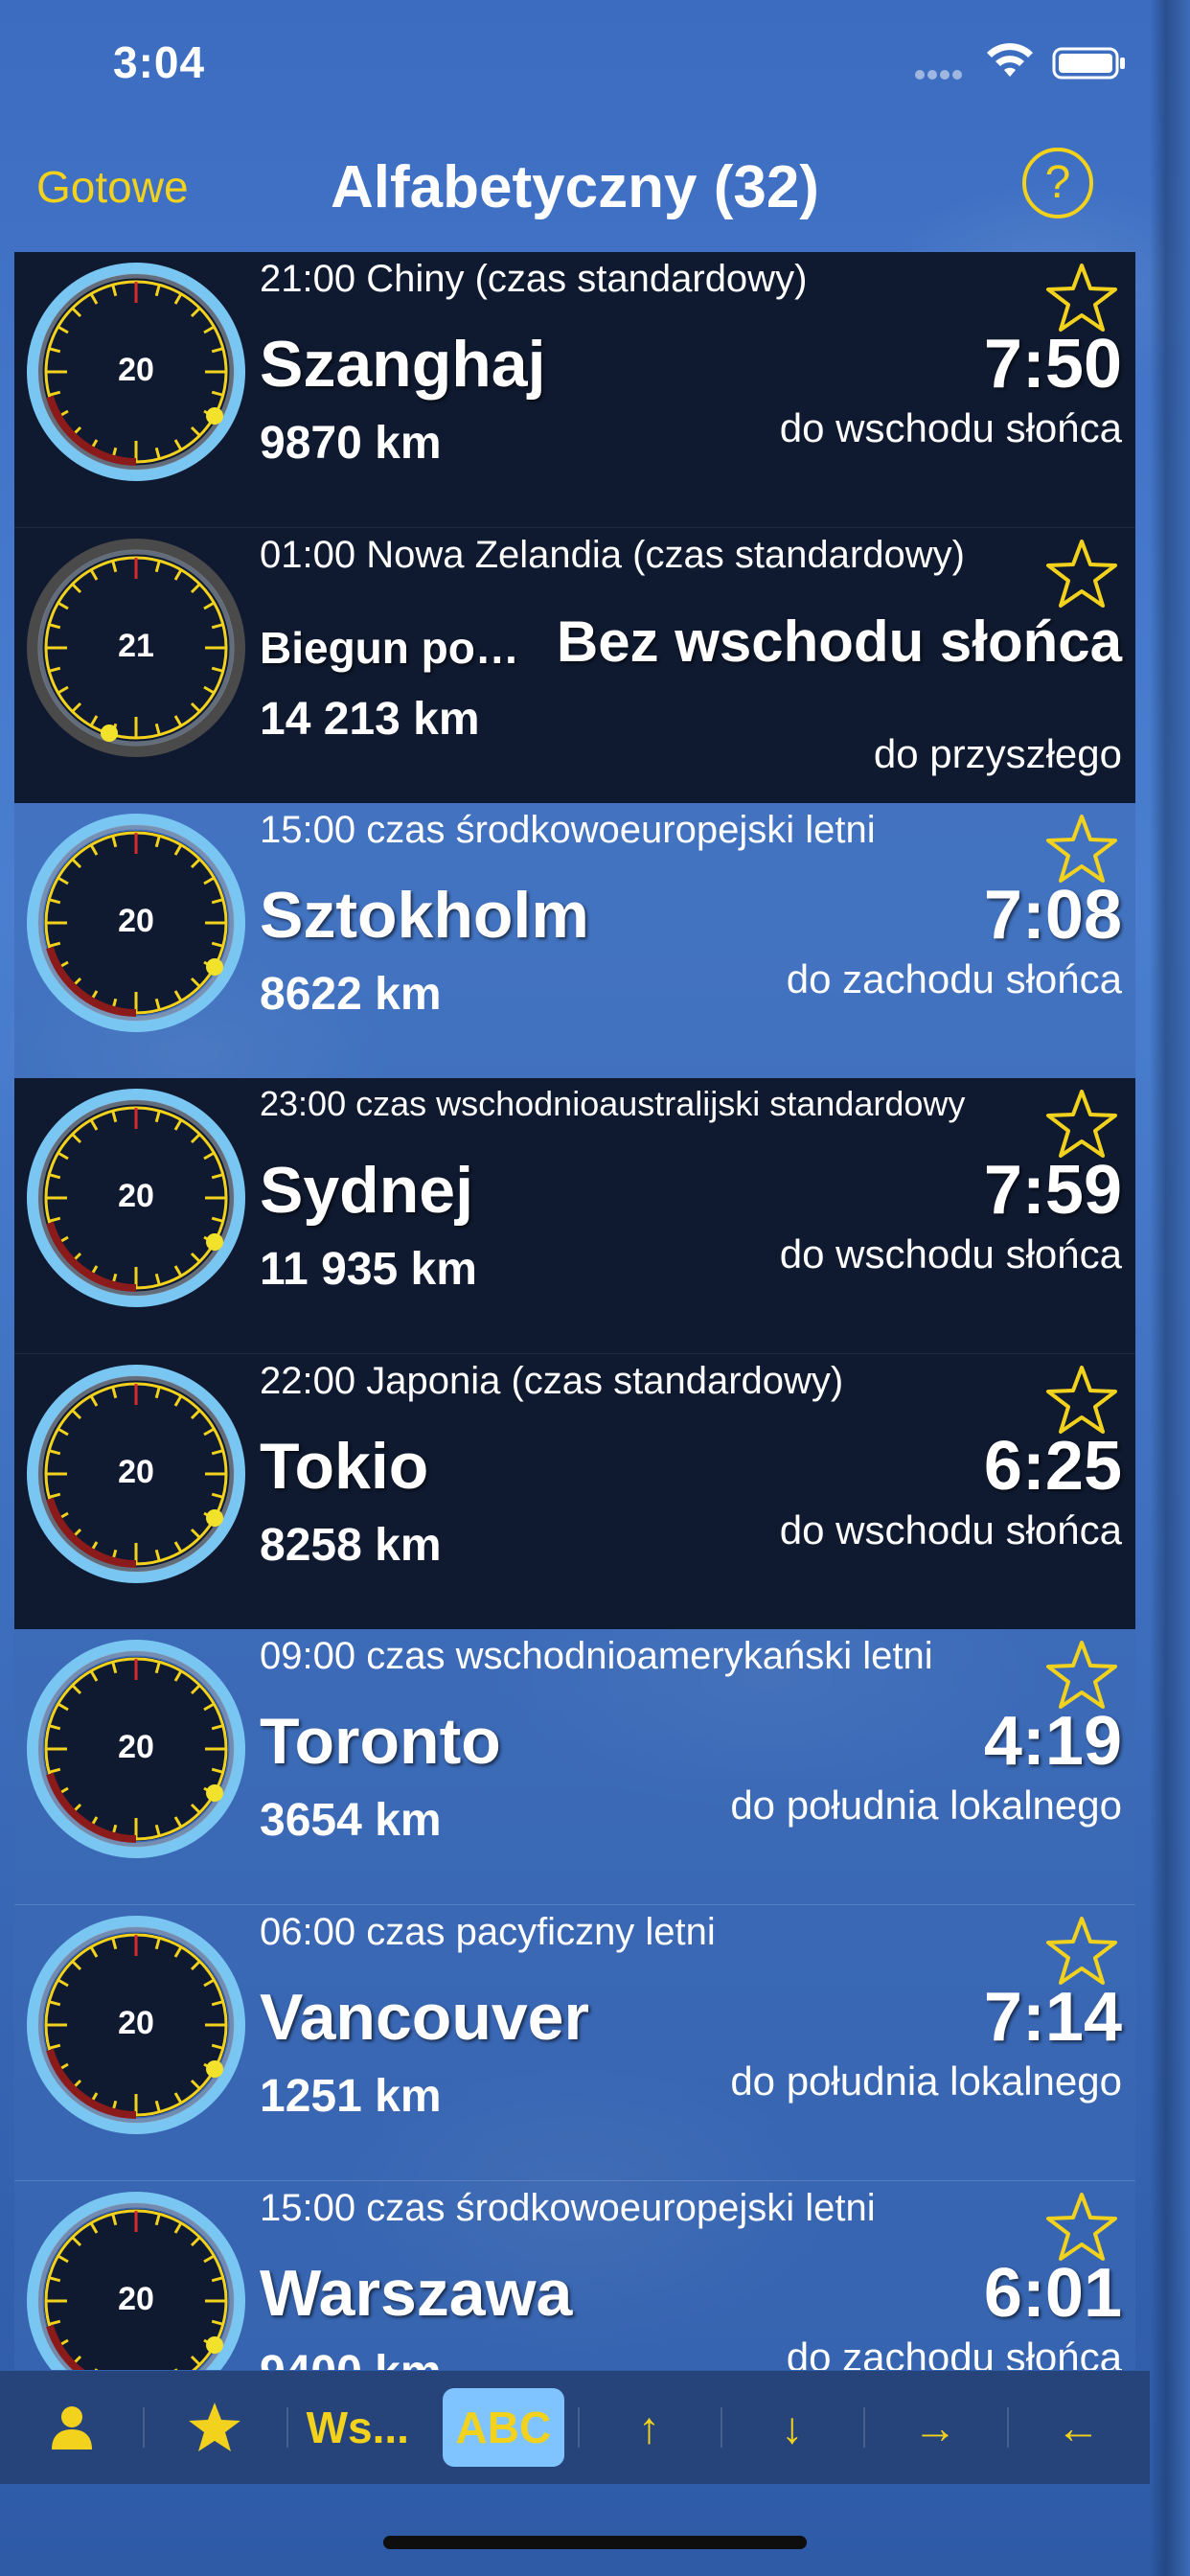 The width and height of the screenshot is (1190, 2576). What do you see at coordinates (417, 2294) in the screenshot?
I see `city-name: Warszawa` at bounding box center [417, 2294].